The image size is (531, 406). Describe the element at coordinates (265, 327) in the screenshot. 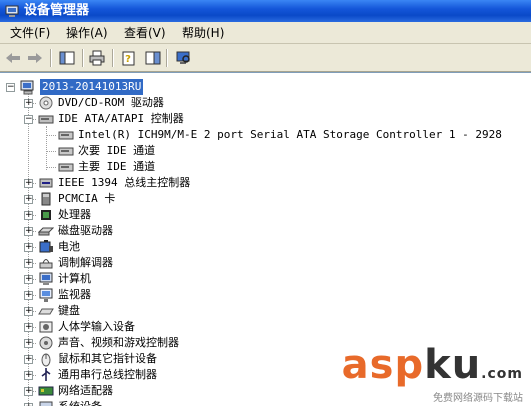

I see `tree-item: + 人体学输入设备` at that location.